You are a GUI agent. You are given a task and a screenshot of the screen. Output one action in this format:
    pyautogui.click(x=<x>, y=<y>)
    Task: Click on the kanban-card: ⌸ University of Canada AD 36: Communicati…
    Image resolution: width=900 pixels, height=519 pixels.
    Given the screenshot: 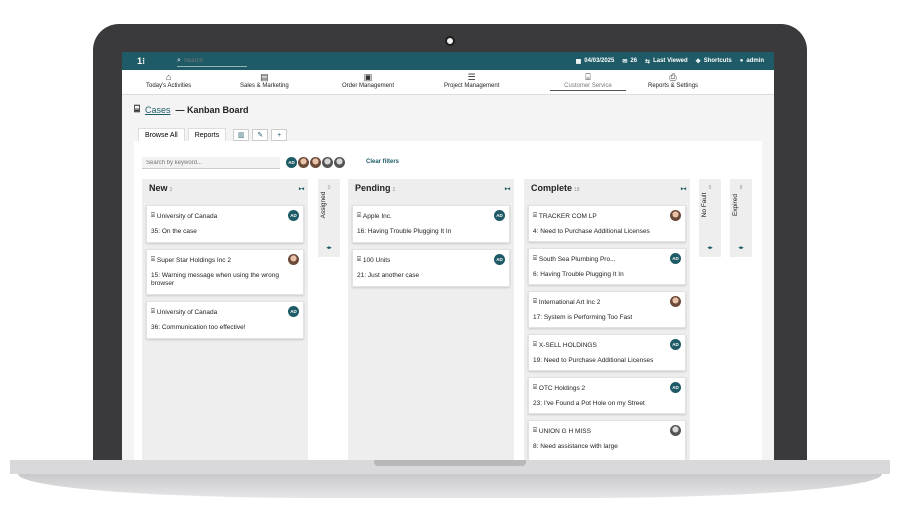 What is the action you would take?
    pyautogui.click(x=225, y=320)
    